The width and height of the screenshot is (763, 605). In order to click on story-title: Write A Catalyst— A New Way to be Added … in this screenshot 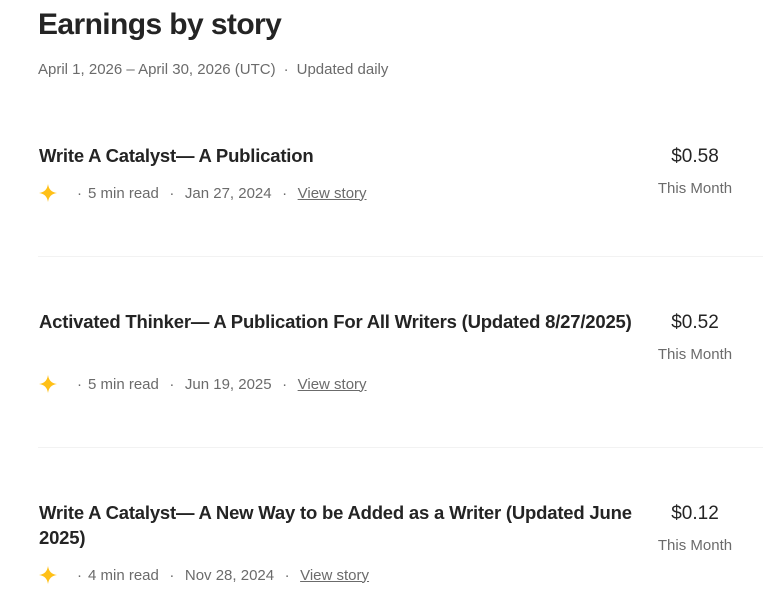, I will do `click(339, 525)`.